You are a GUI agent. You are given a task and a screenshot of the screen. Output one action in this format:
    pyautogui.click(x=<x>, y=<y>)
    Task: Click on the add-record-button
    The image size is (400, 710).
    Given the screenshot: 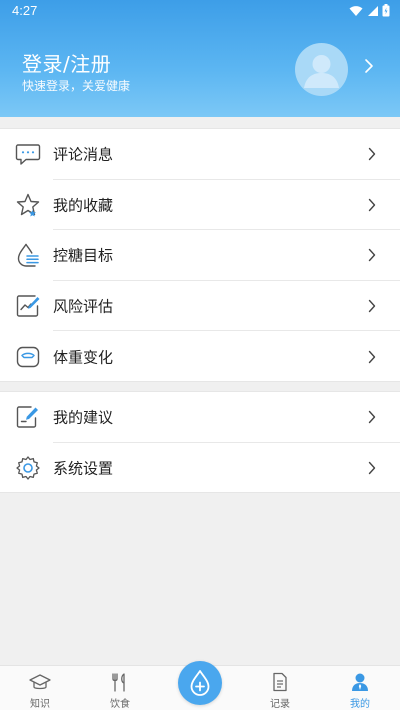 What is the action you would take?
    pyautogui.click(x=200, y=683)
    